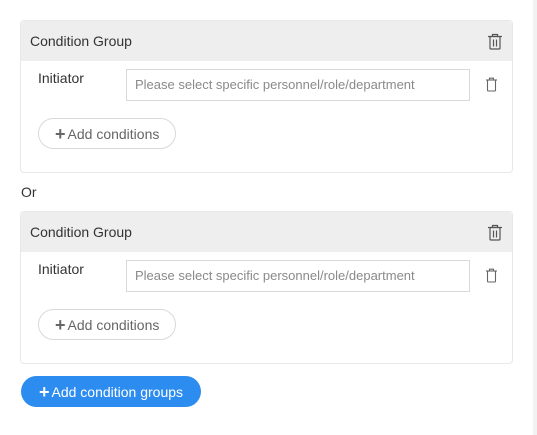 The width and height of the screenshot is (537, 435). Describe the element at coordinates (29, 192) in the screenshot. I see `or-separator: Or` at that location.